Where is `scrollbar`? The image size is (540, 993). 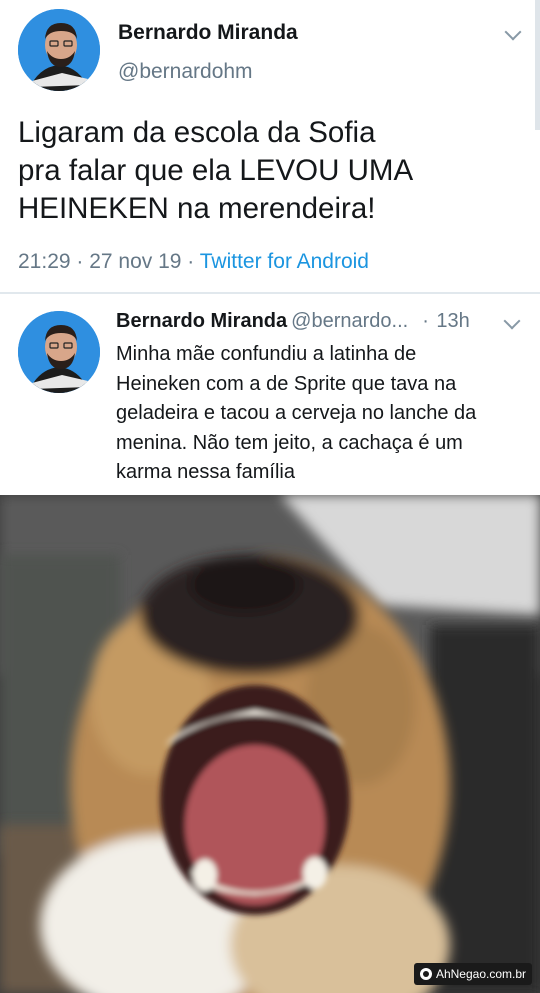
scrollbar is located at coordinates (537, 65).